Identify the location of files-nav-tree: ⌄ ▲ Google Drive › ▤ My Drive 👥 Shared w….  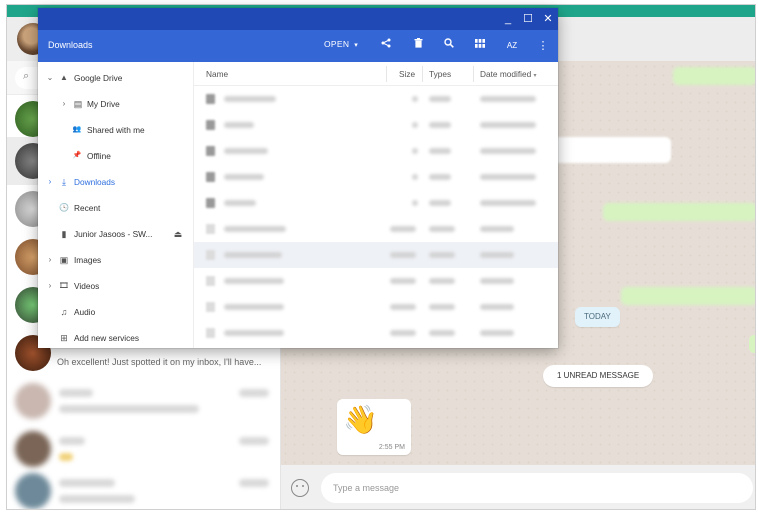
(116, 205).